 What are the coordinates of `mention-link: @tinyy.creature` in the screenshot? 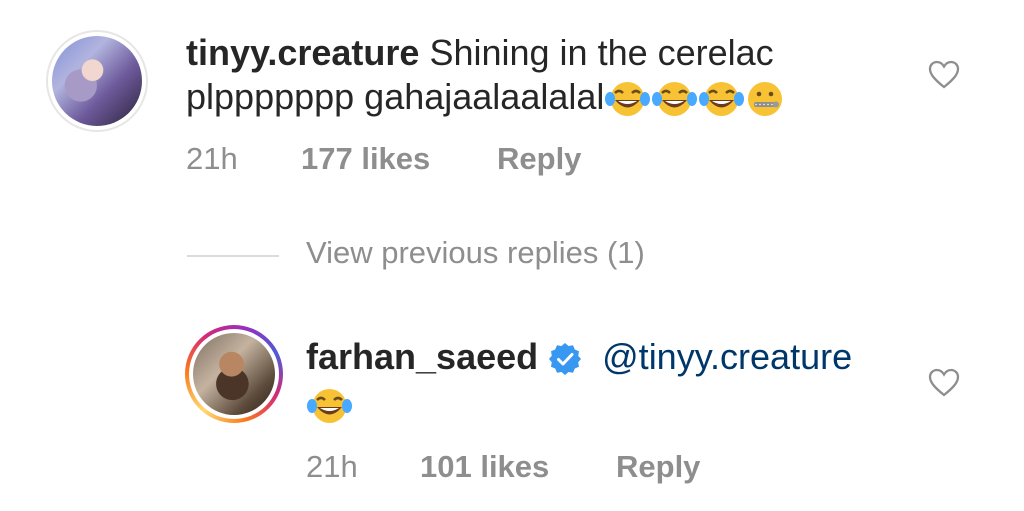 It's located at (727, 356).